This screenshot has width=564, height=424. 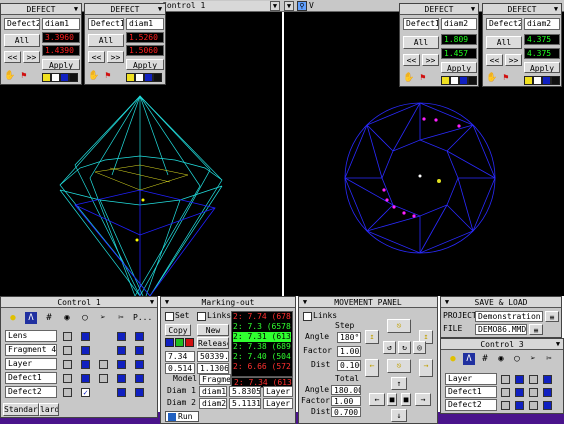 What do you see at coordinates (262, 367) in the screenshot?
I see `list-item: 2: 6.66 (5722)` at bounding box center [262, 367].